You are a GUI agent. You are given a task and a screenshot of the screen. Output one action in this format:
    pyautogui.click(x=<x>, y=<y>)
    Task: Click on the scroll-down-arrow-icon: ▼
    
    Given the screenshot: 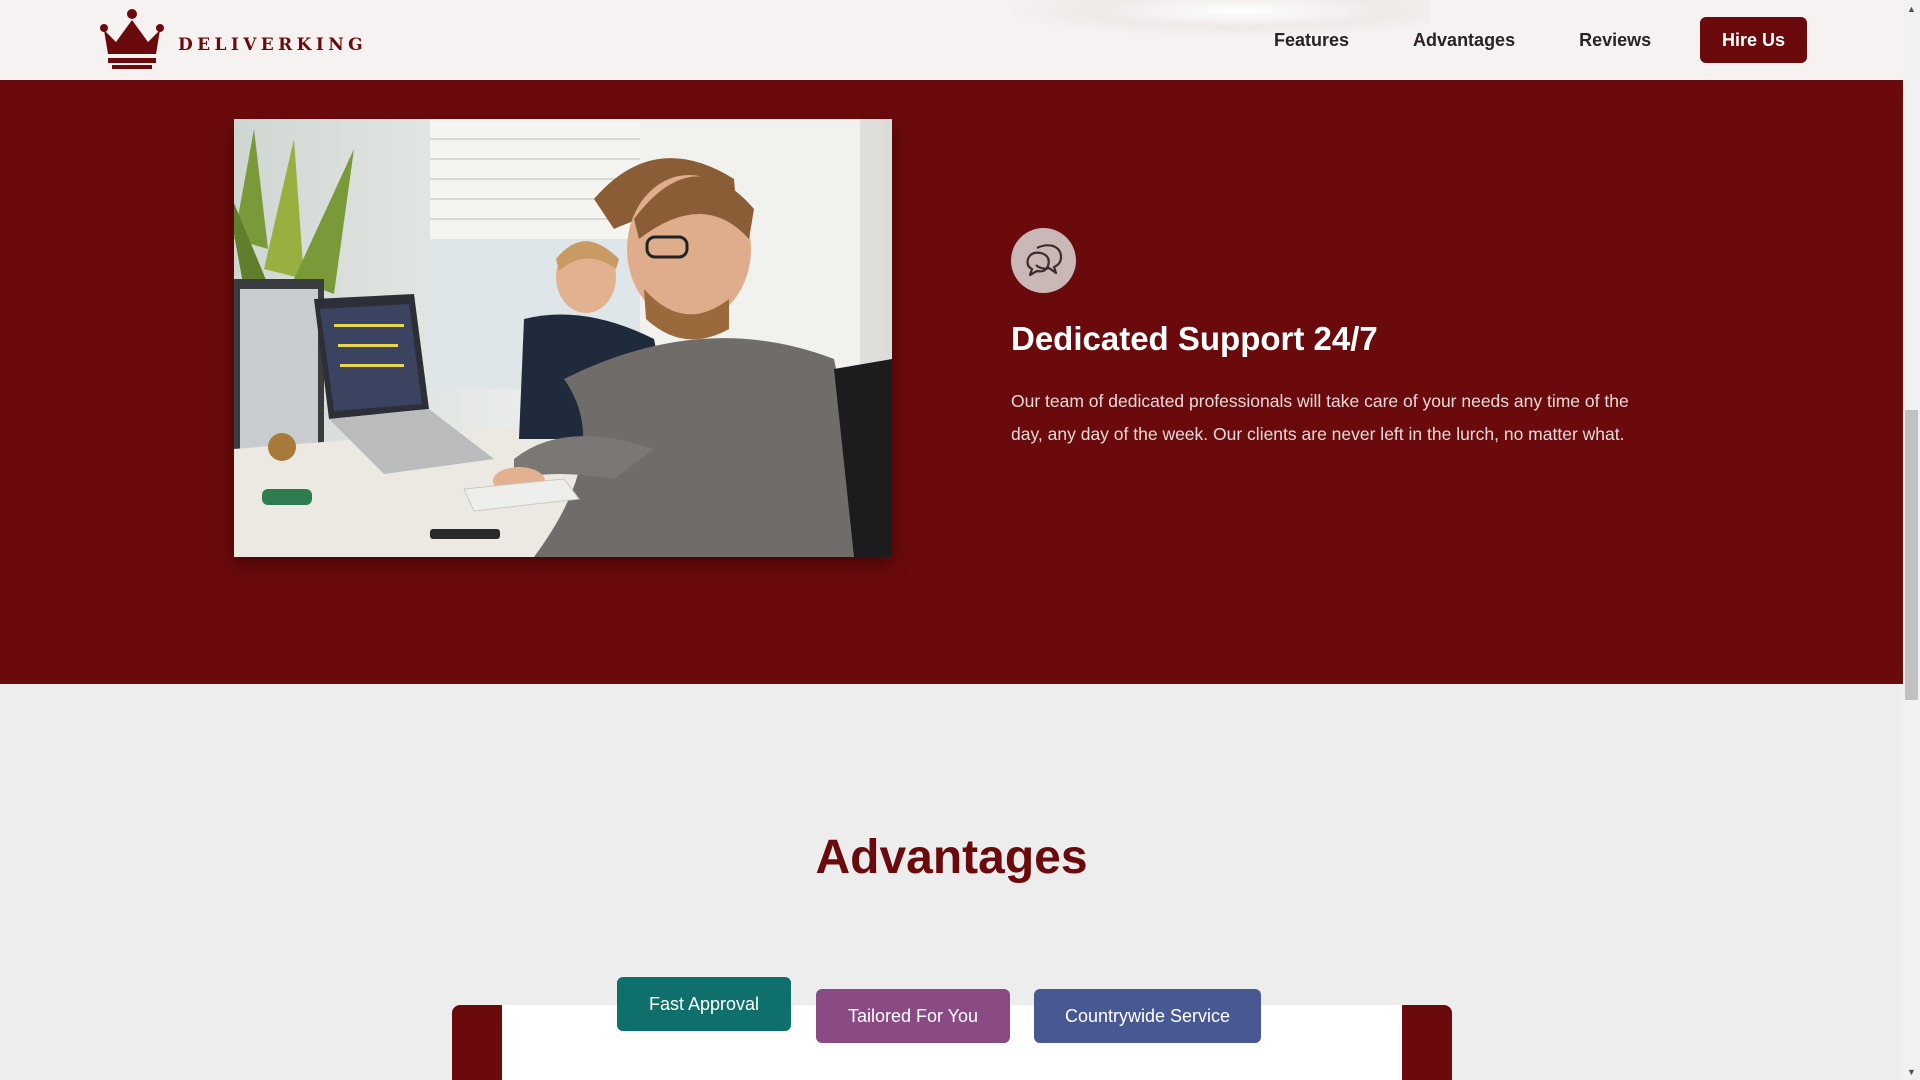 What is the action you would take?
    pyautogui.click(x=1911, y=1071)
    